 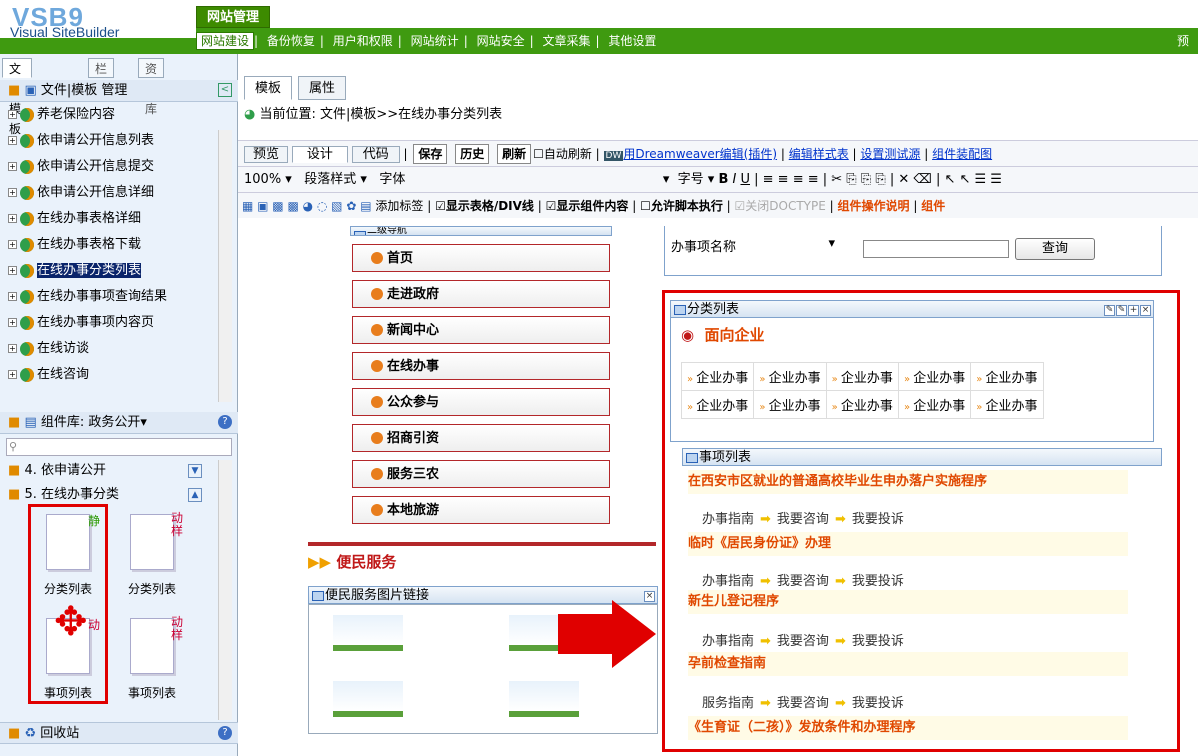 What do you see at coordinates (113, 349) in the screenshot?
I see `tree-item: + 在线访谈` at bounding box center [113, 349].